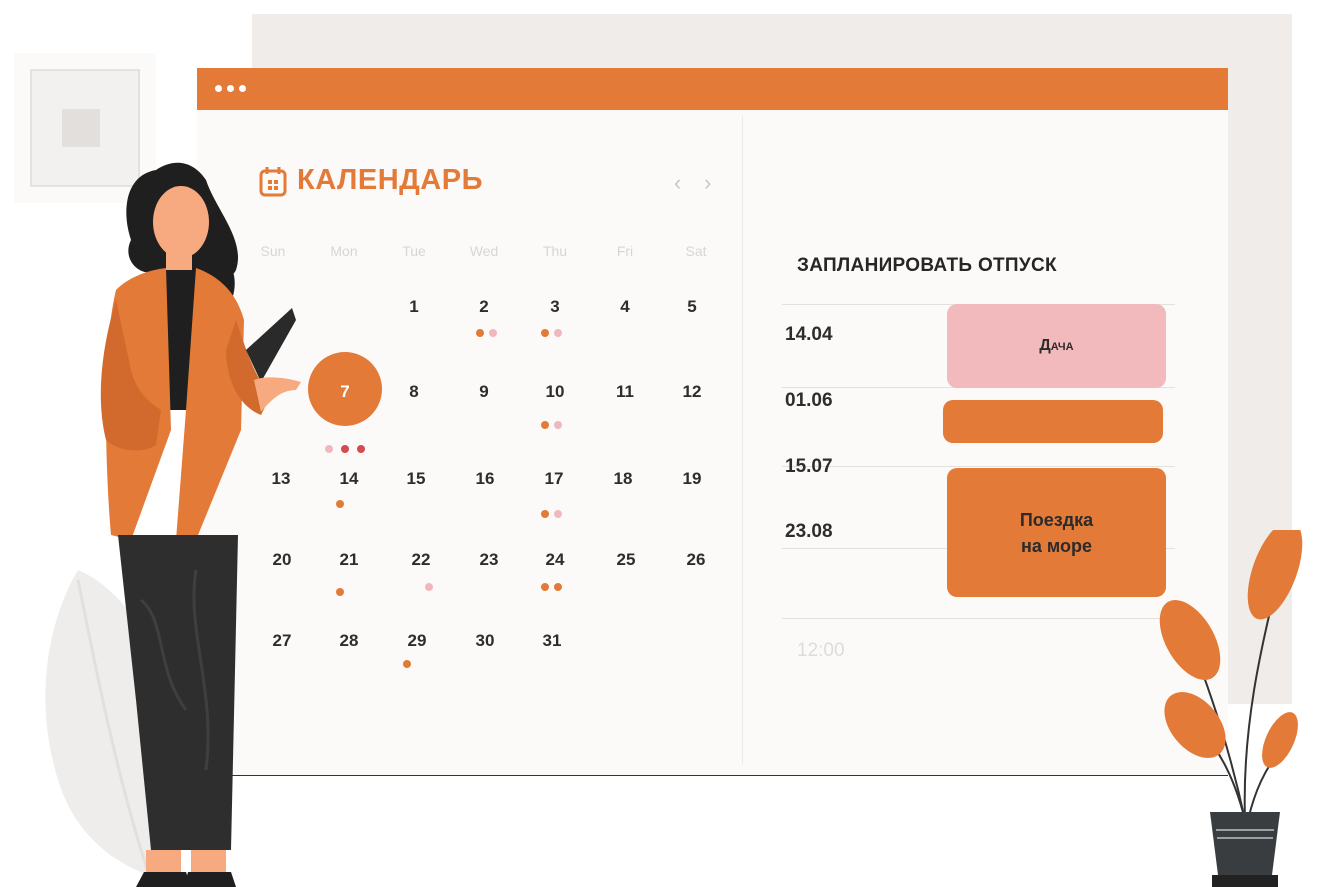 This screenshot has height=887, width=1320. Describe the element at coordinates (1231, 708) in the screenshot. I see `plant-illustration` at that location.